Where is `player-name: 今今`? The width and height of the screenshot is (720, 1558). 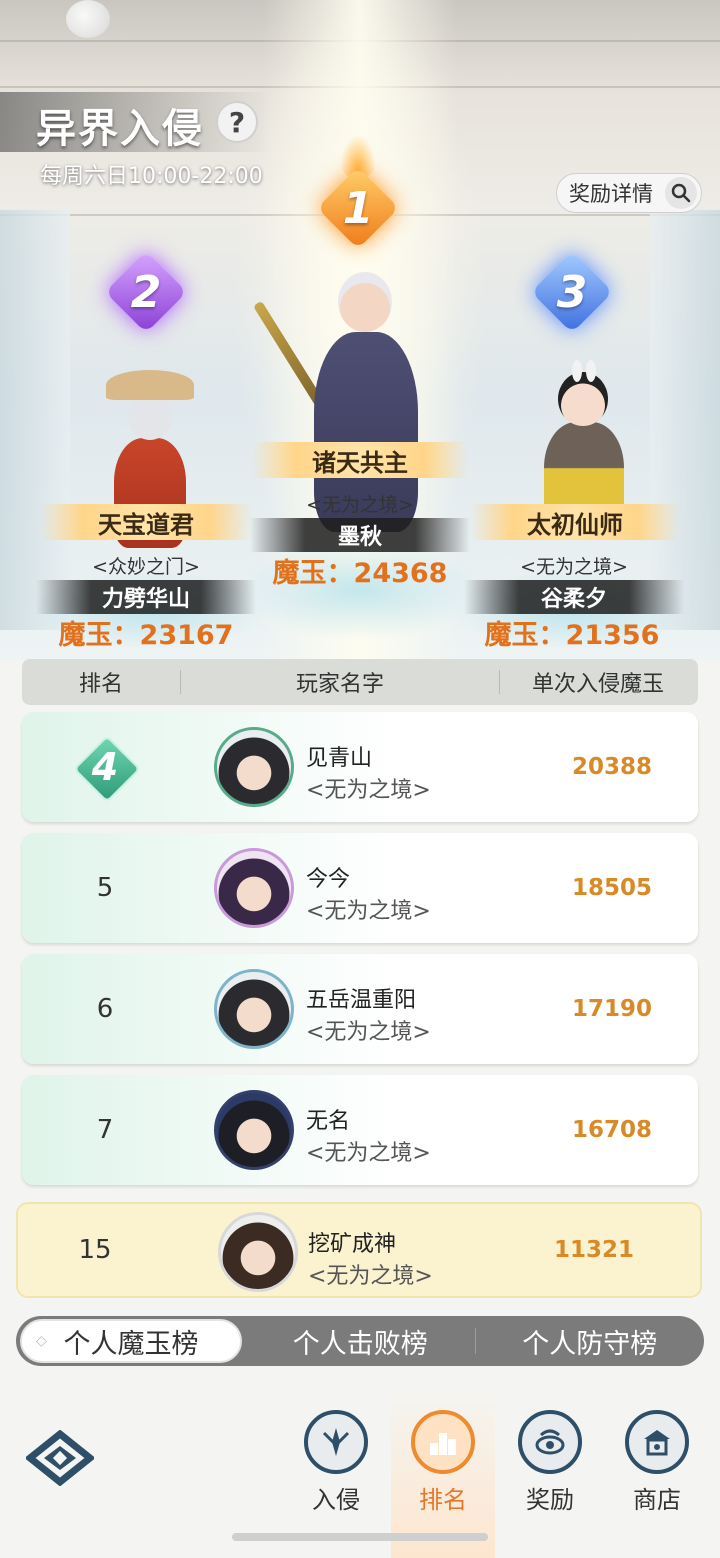
player-name: 今今 is located at coordinates (328, 879).